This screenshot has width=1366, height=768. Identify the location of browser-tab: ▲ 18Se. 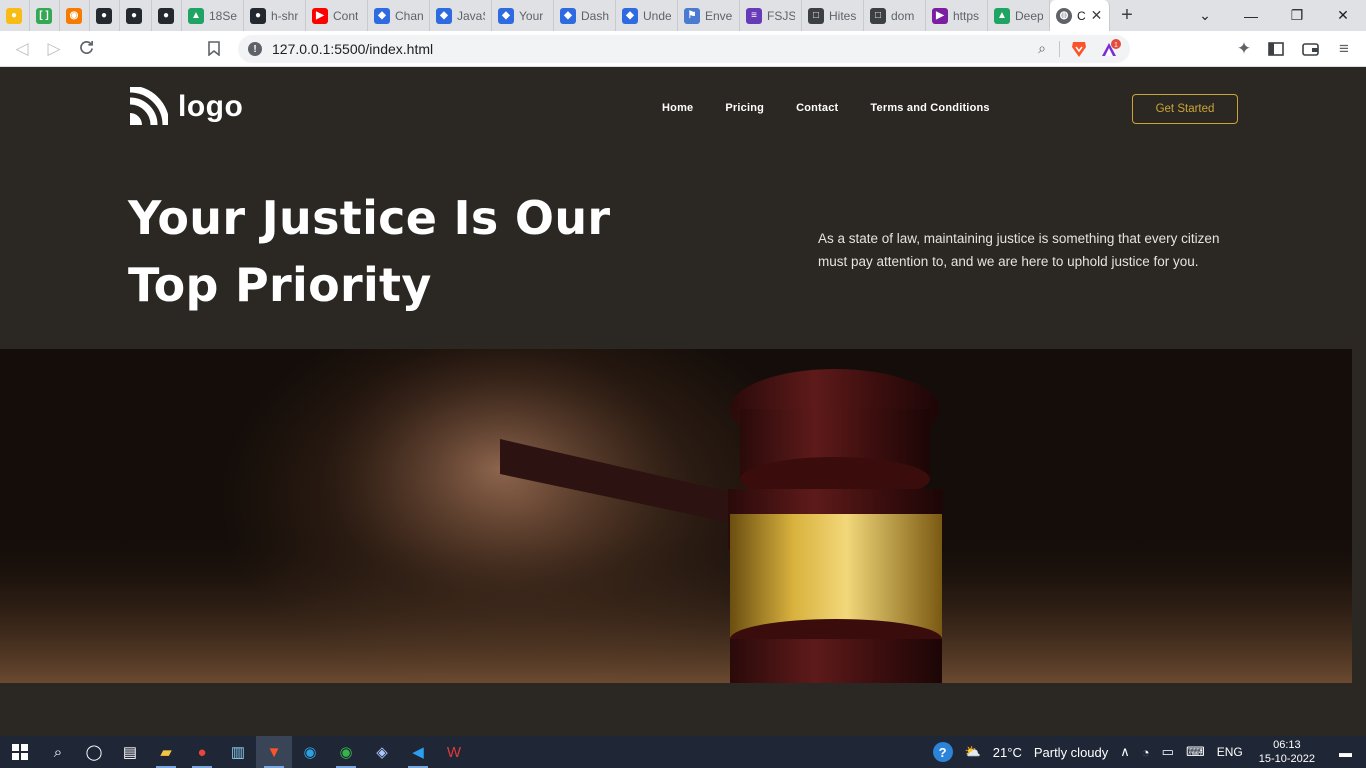
(213, 15).